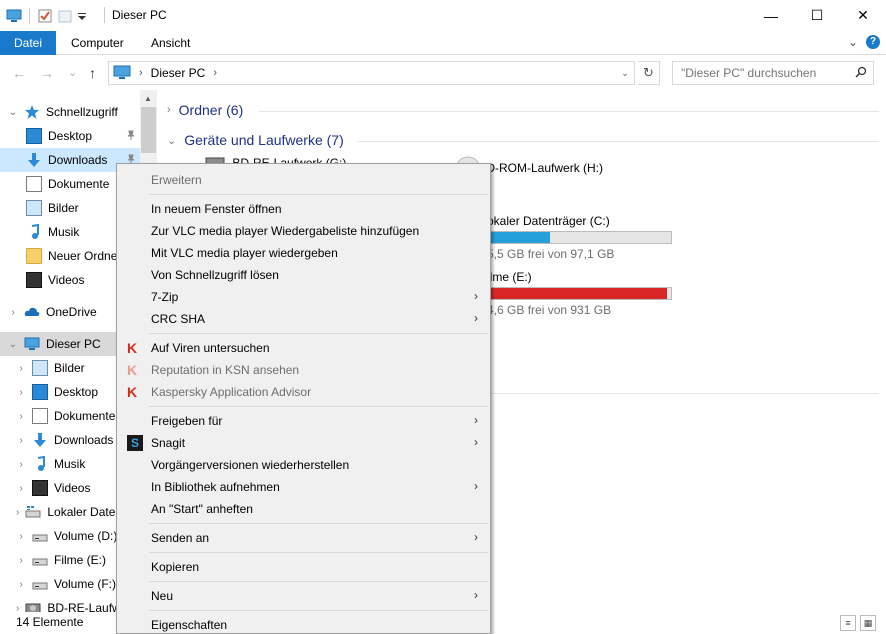 The width and height of the screenshot is (886, 634). Describe the element at coordinates (178, 73) in the screenshot. I see `breadcrumb-dieser-pc: Dieser PC` at that location.